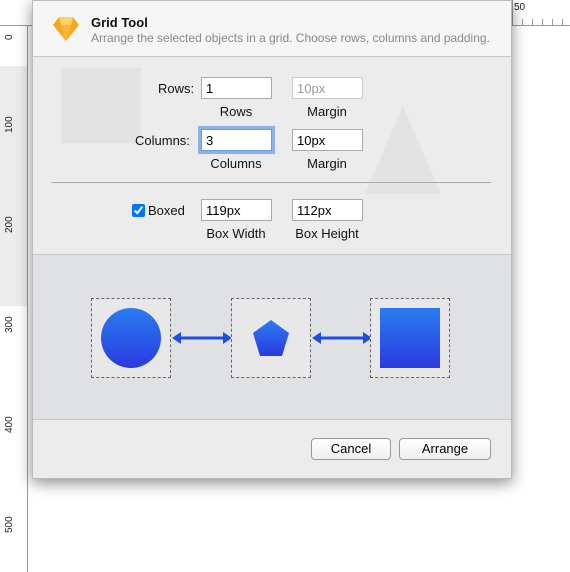 This screenshot has height=572, width=570. I want to click on ruler-label: 200, so click(9, 224).